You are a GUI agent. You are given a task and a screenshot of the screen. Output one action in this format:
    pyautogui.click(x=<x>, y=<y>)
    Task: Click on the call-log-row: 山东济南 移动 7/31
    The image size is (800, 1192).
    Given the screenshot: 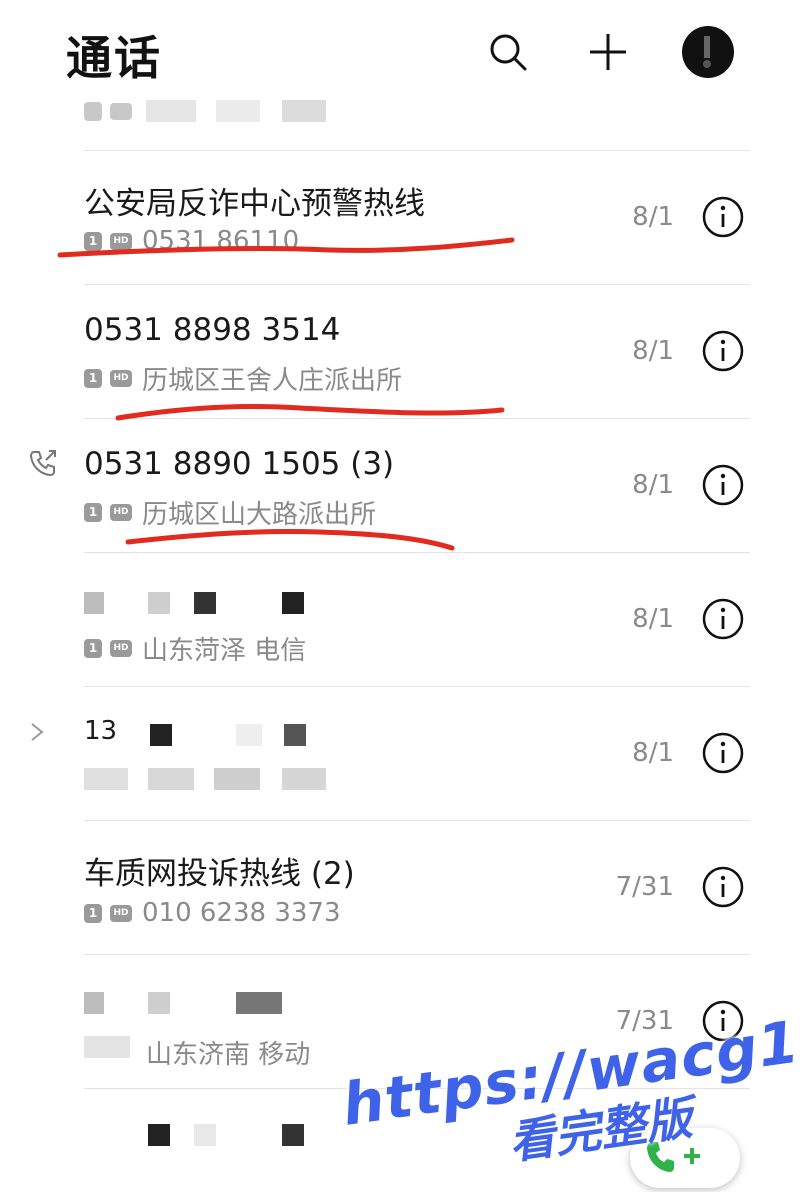 What is the action you would take?
    pyautogui.click(x=400, y=1021)
    